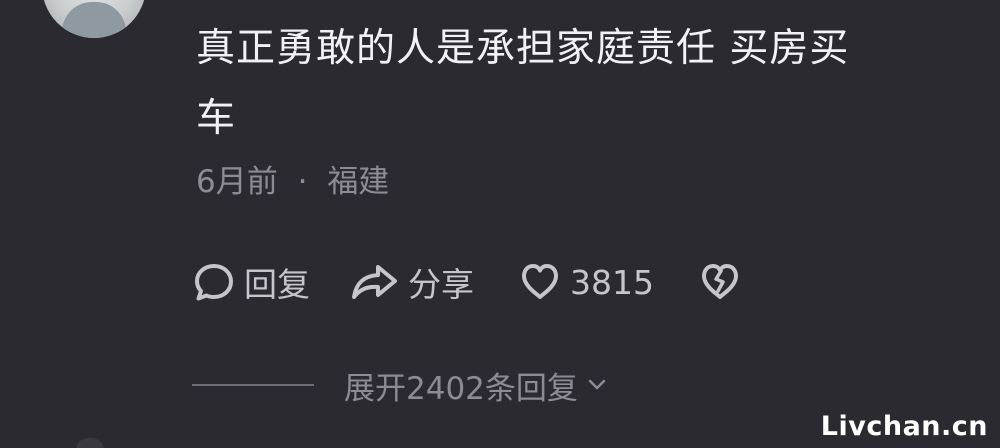  Describe the element at coordinates (292, 182) in the screenshot. I see `comment-meta: 6月前 · 福建` at that location.